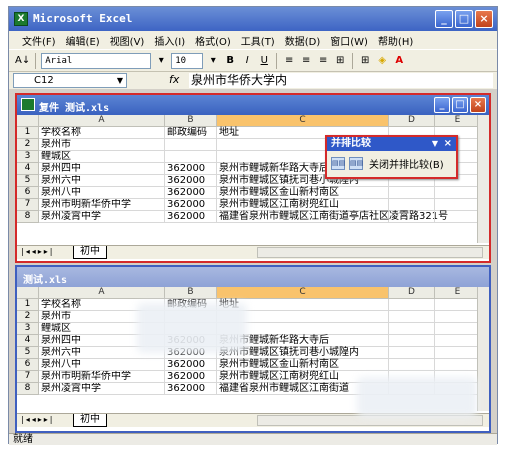  I want to click on menu-item: 数据(D), so click(303, 40).